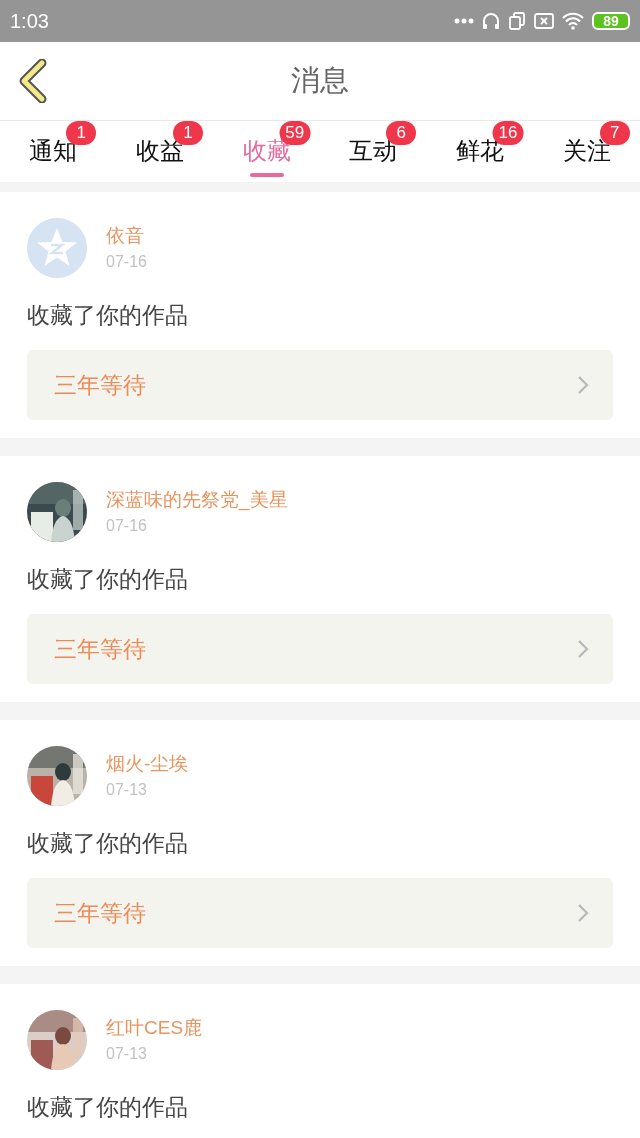  What do you see at coordinates (126, 236) in the screenshot?
I see `user-name: 依音` at bounding box center [126, 236].